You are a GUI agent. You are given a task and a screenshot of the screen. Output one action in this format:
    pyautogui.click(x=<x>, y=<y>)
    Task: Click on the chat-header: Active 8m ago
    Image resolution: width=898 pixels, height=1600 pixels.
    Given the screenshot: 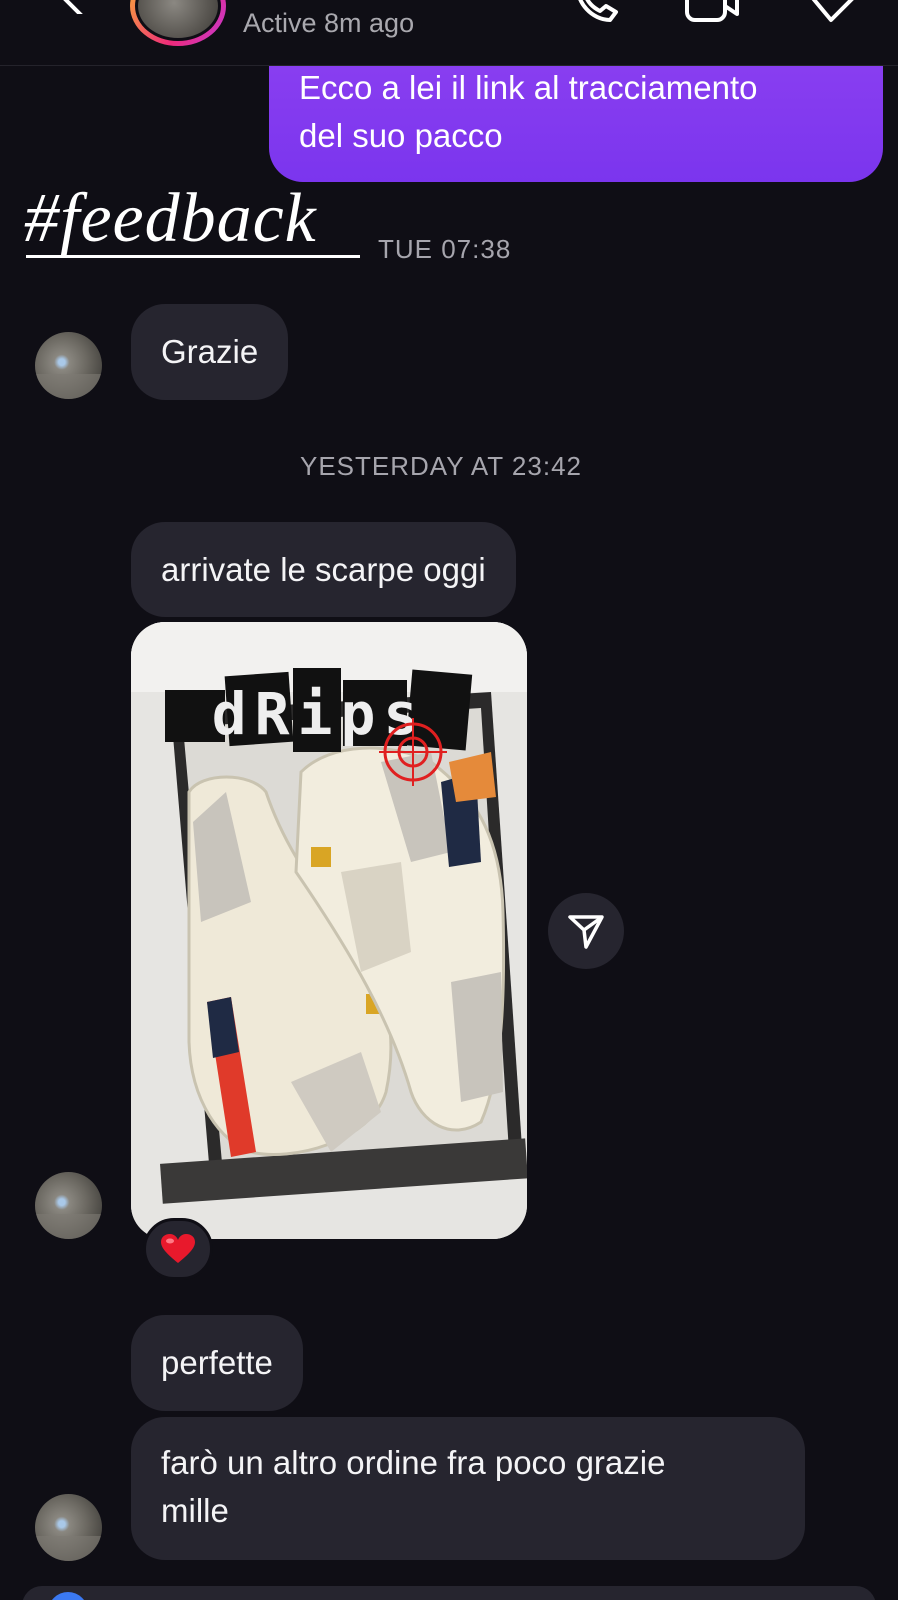 What is the action you would take?
    pyautogui.click(x=449, y=33)
    